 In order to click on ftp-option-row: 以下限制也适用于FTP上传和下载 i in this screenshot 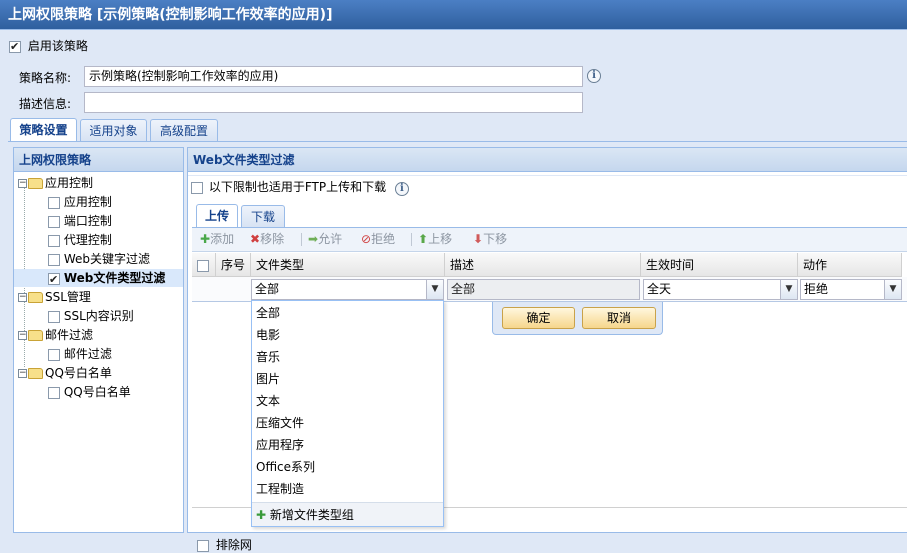, I will do `click(300, 187)`.